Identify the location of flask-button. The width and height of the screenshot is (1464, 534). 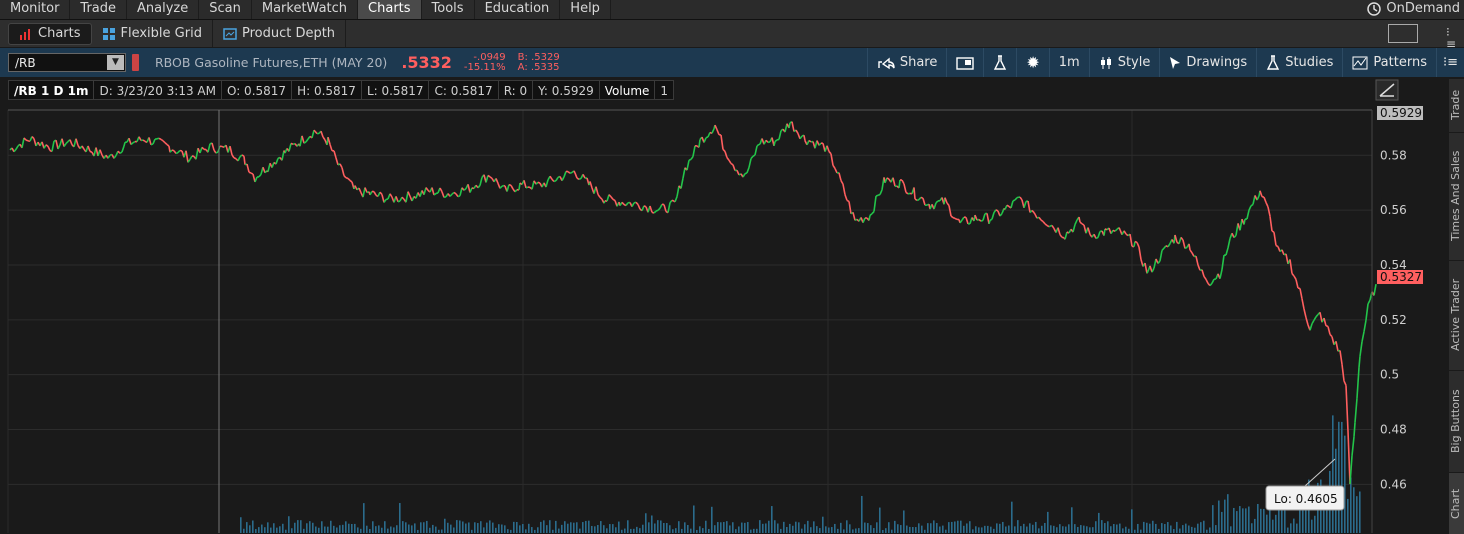
(999, 62).